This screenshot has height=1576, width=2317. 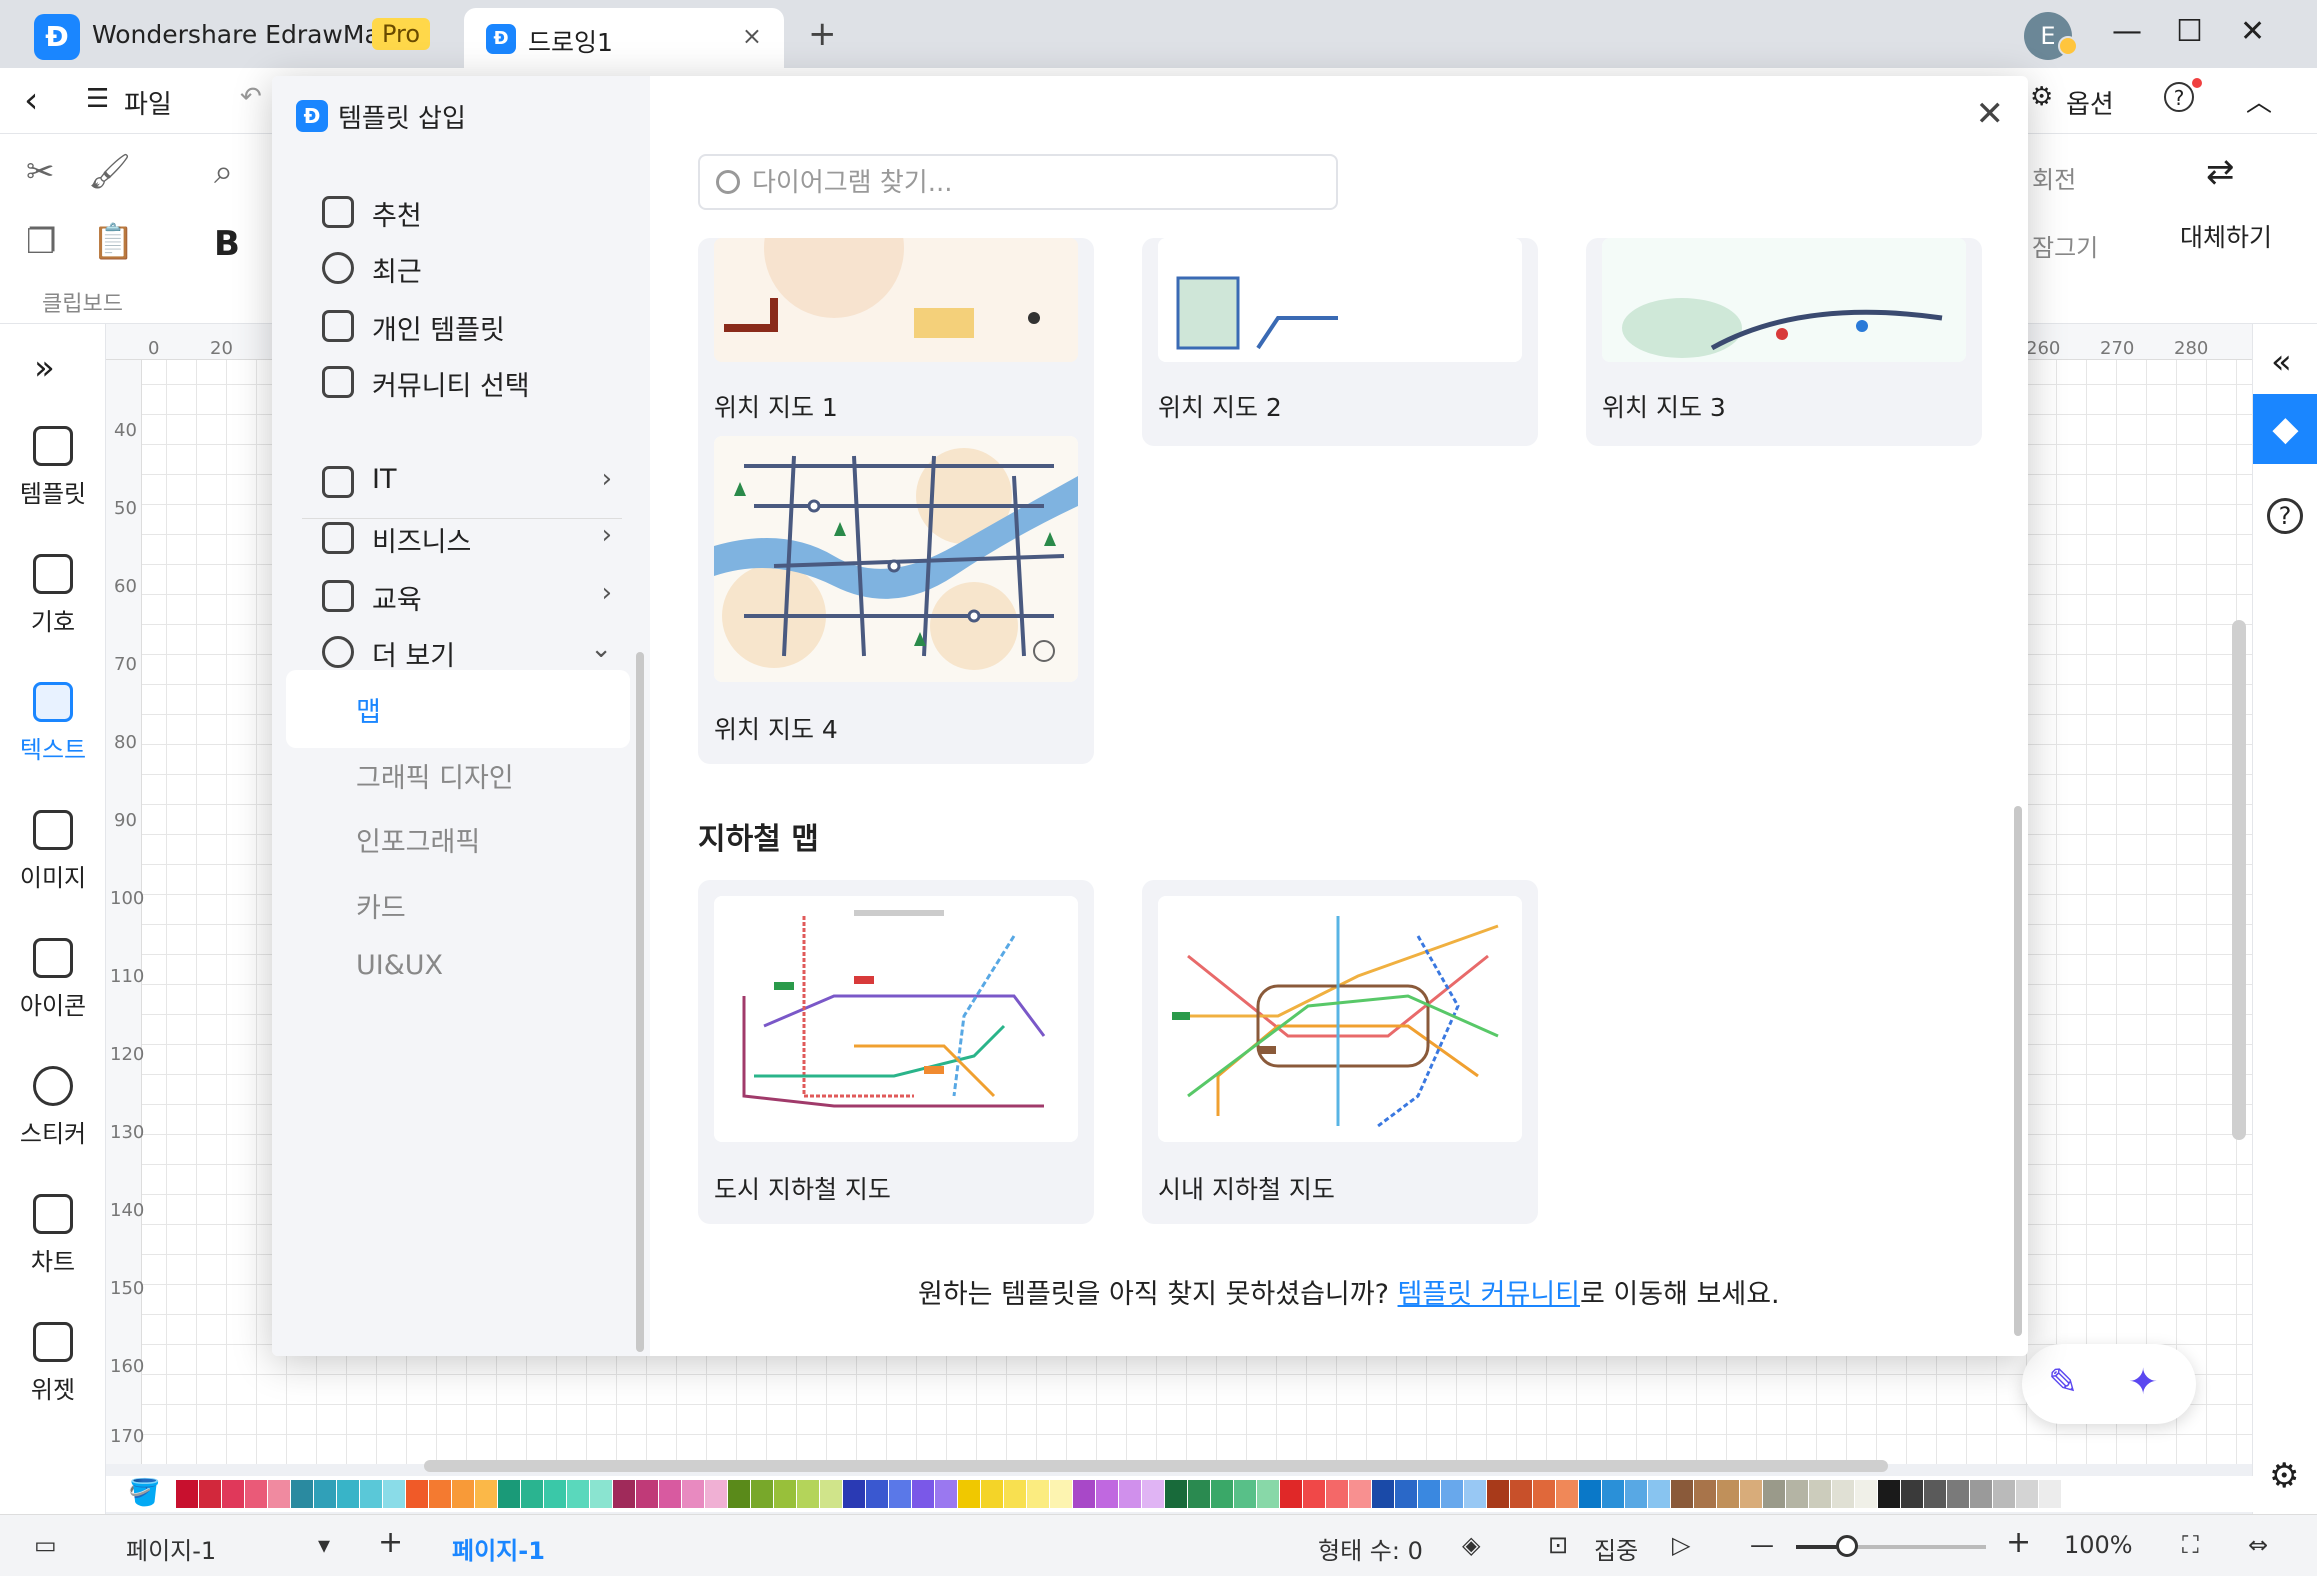 I want to click on template-card-location-1: 위치 지도 1, so click(x=896, y=342).